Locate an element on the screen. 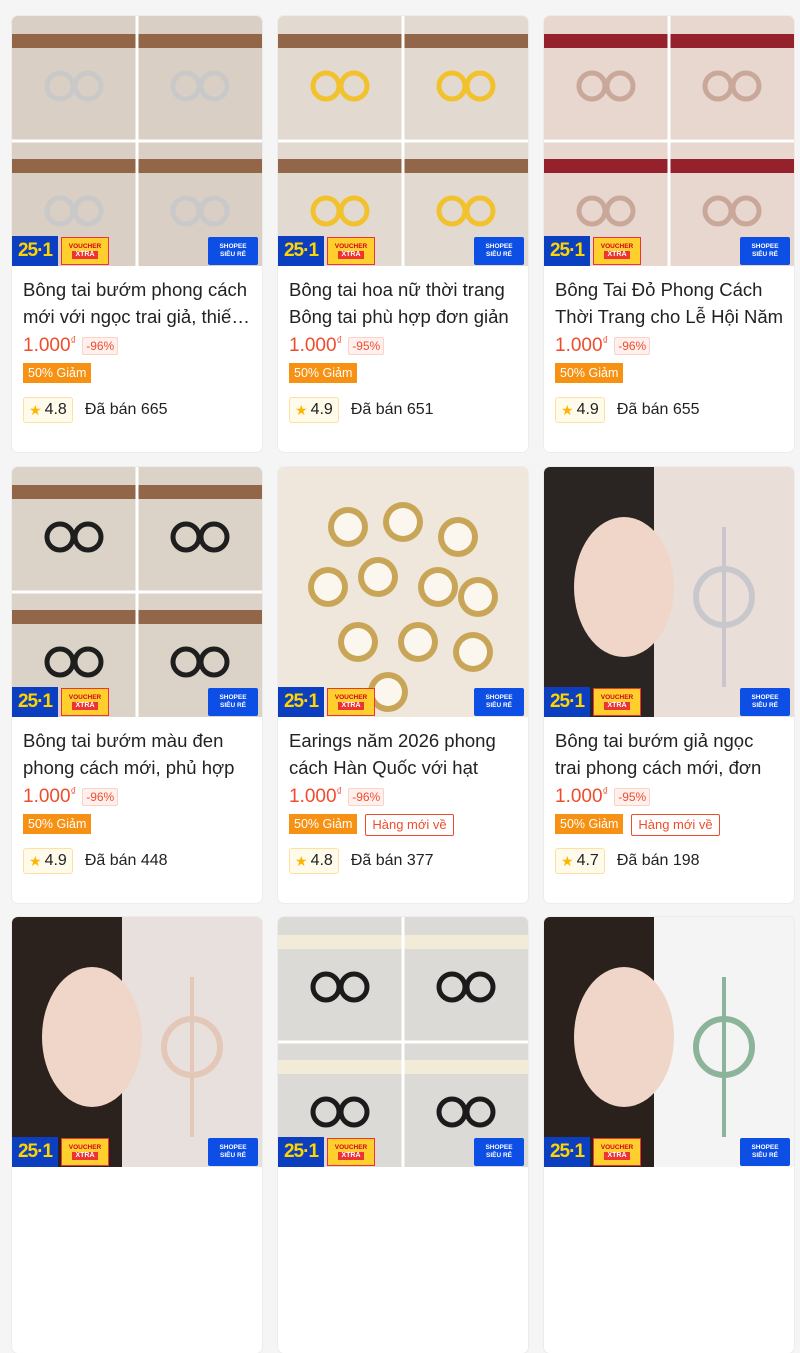  rating-value: 4.8 is located at coordinates (321, 860).